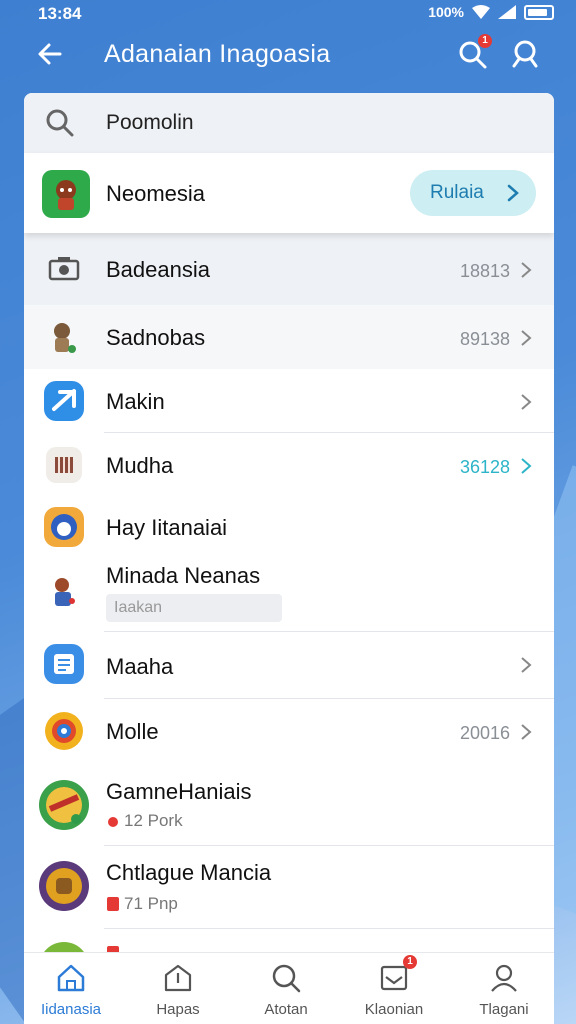 This screenshot has height=1024, width=576. What do you see at coordinates (504, 978) in the screenshot?
I see `profile-icon` at bounding box center [504, 978].